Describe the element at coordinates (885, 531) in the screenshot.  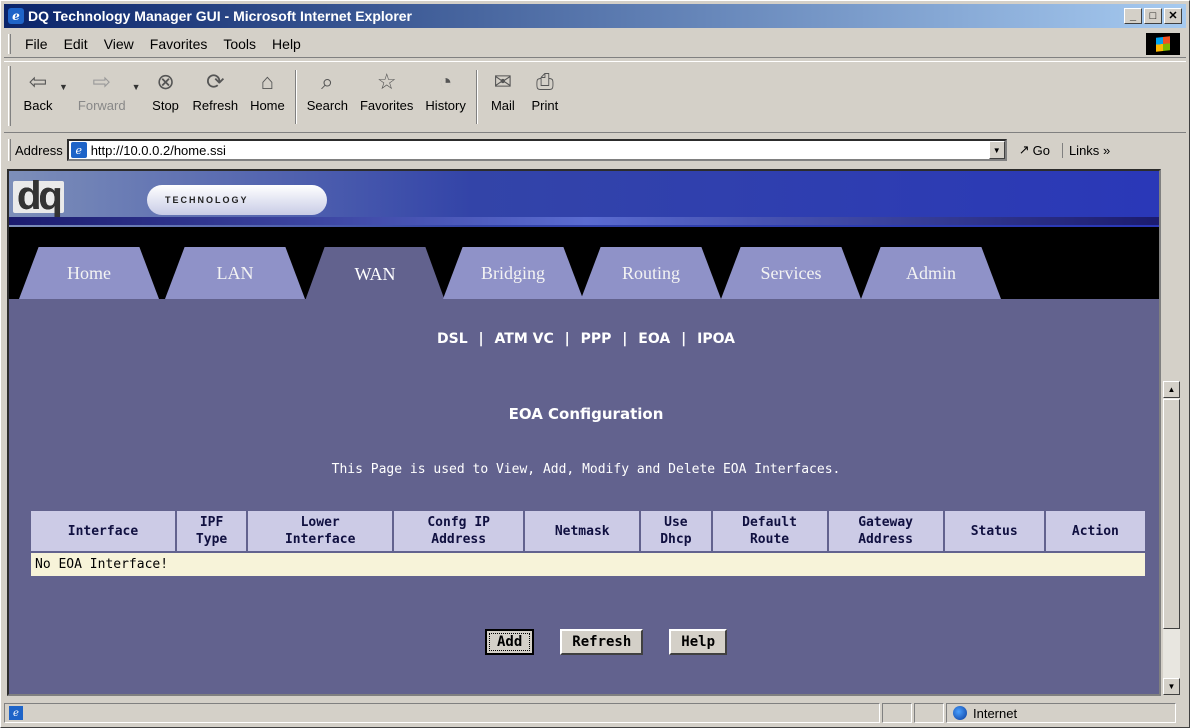
I see `col-gateway-address: Gateway Address` at that location.